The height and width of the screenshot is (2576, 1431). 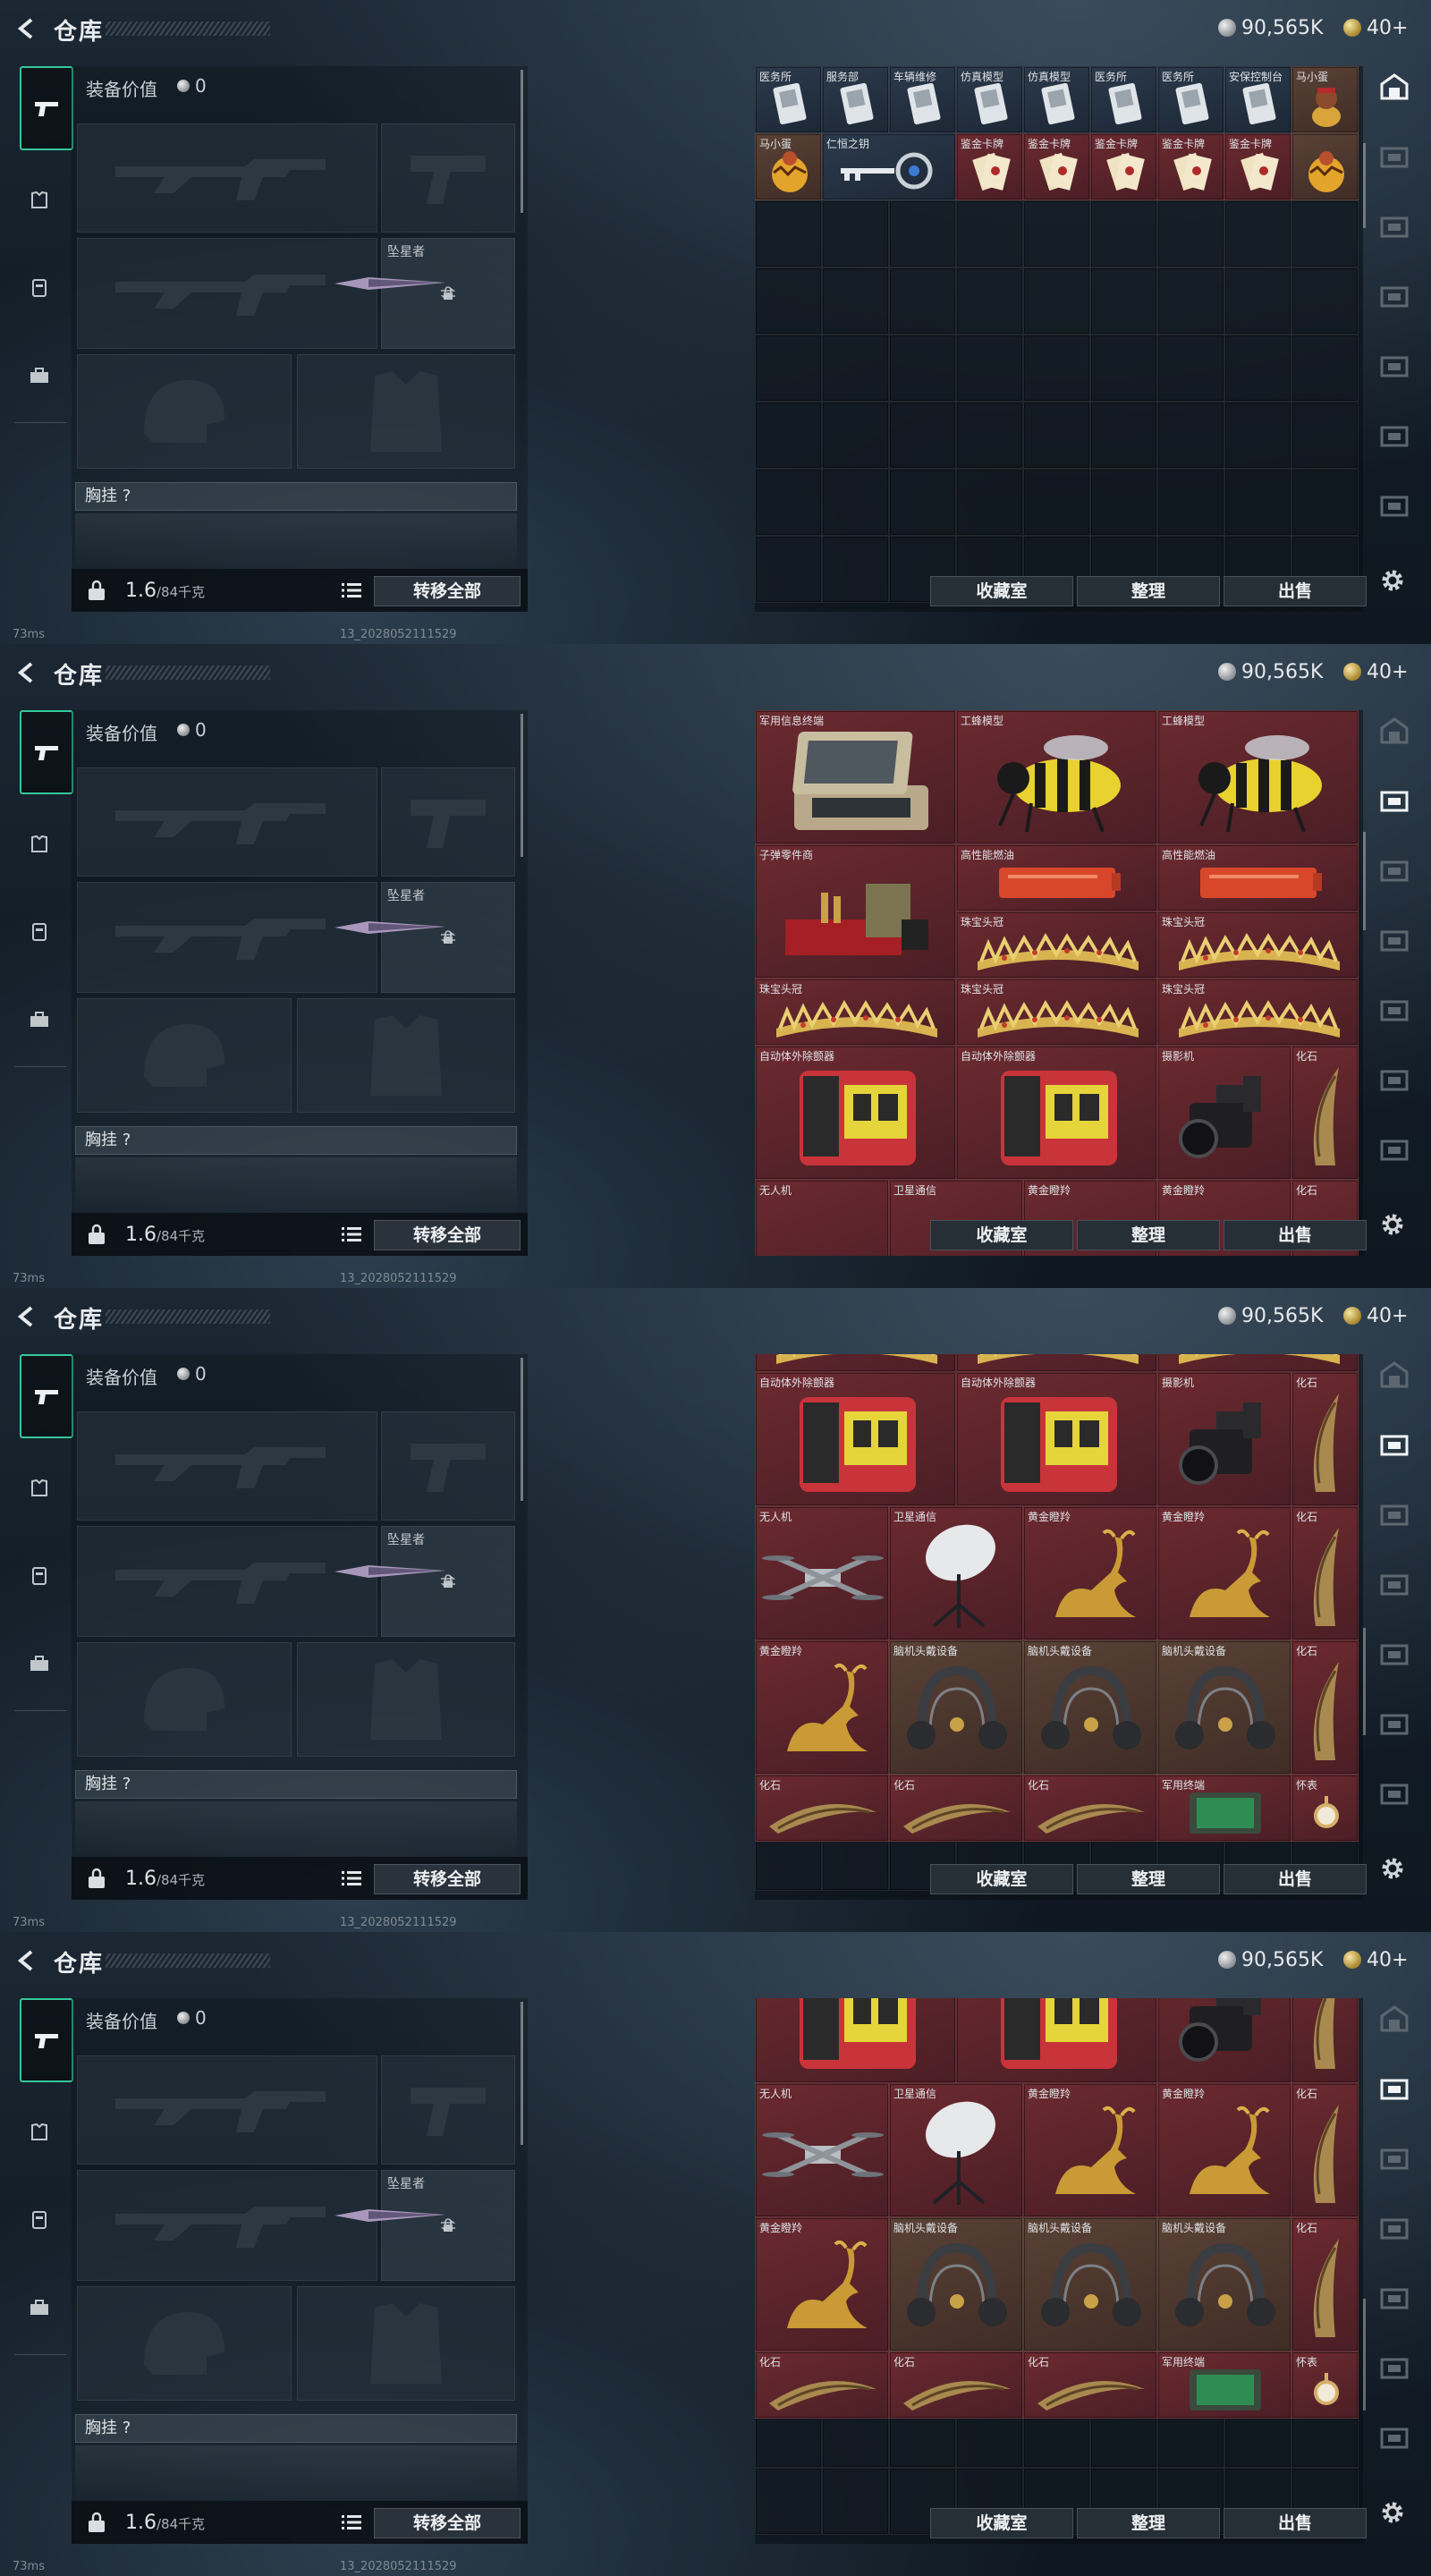 What do you see at coordinates (856, 777) in the screenshot?
I see `stash-item: 军用信息终端` at bounding box center [856, 777].